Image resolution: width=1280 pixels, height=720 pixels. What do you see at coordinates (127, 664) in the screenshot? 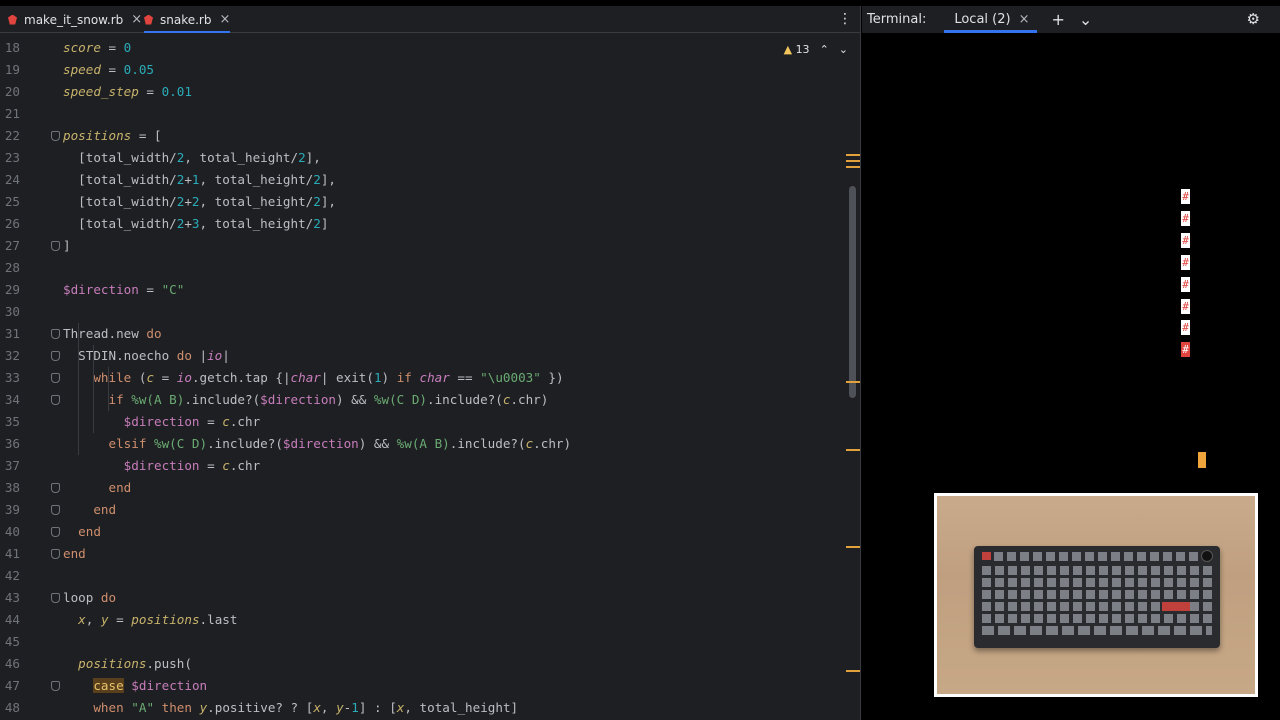
I see `code-text: positions.push(` at bounding box center [127, 664].